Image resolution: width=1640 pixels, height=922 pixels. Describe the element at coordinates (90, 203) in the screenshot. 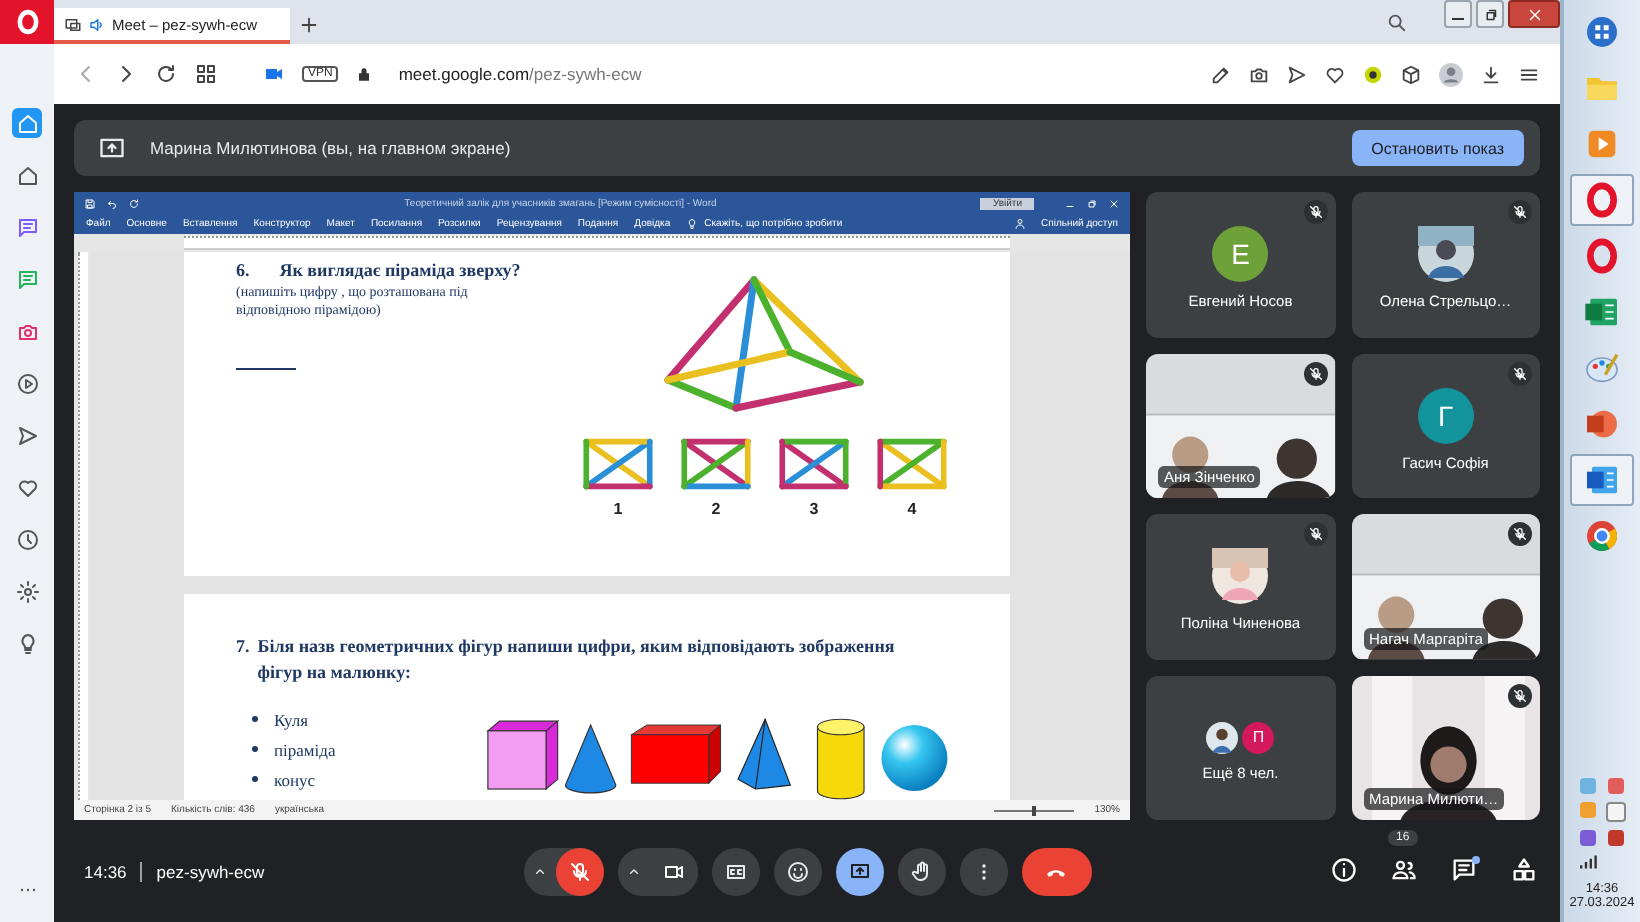

I see `save-icon` at that location.